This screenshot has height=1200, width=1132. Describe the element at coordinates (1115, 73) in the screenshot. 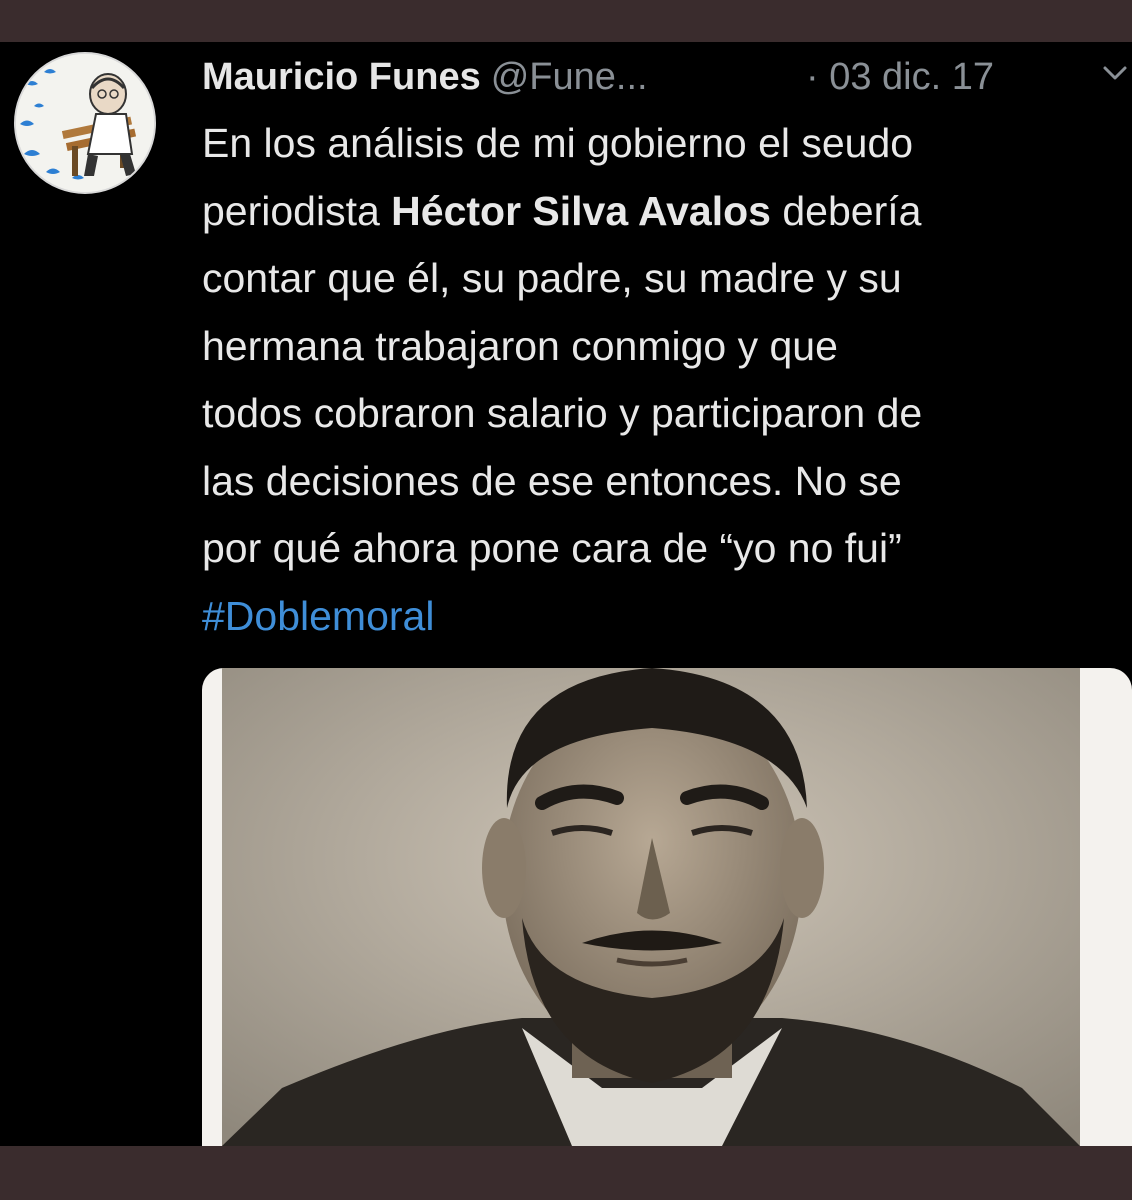

I see `chevron-down-icon` at that location.